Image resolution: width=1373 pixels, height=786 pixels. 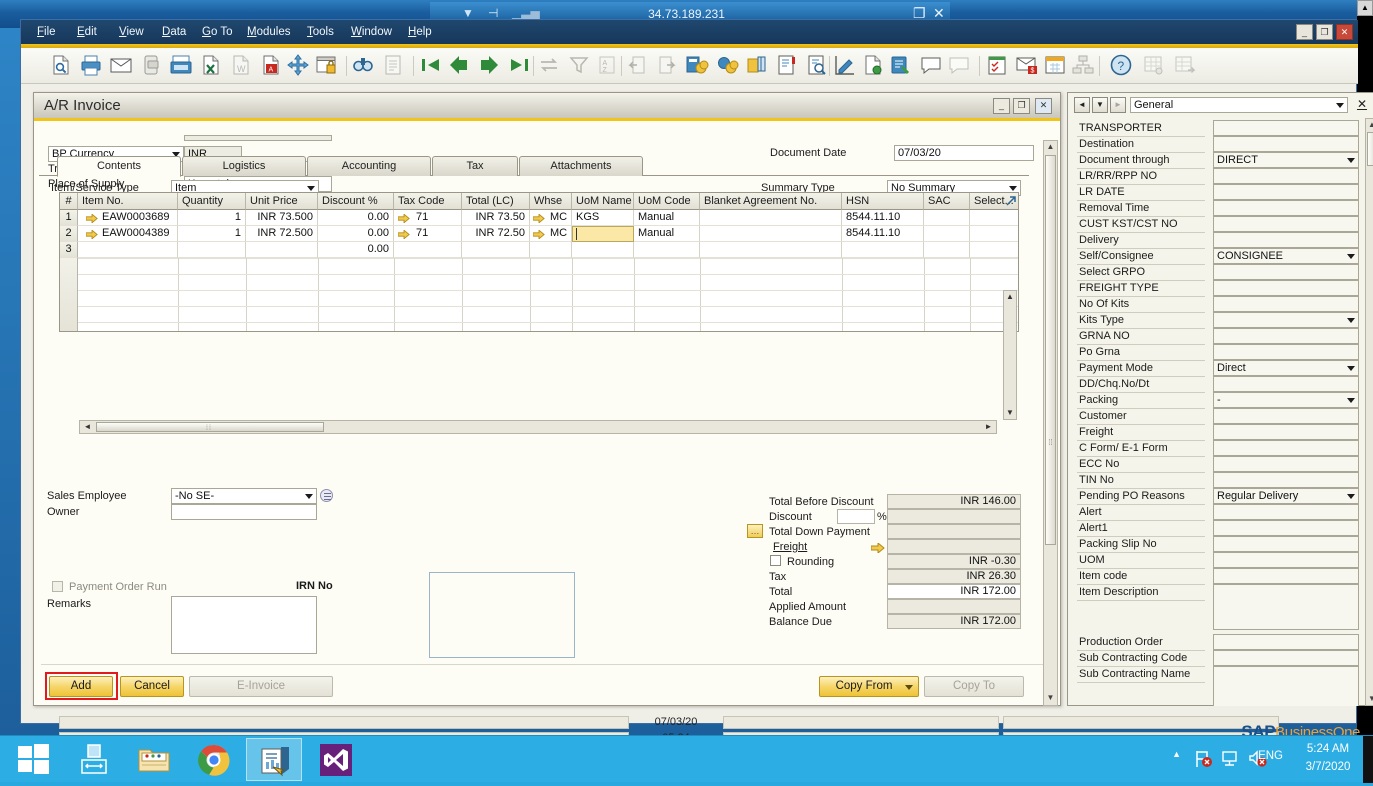 I want to click on udf-dropdown-button: ▼, so click(x=1100, y=105).